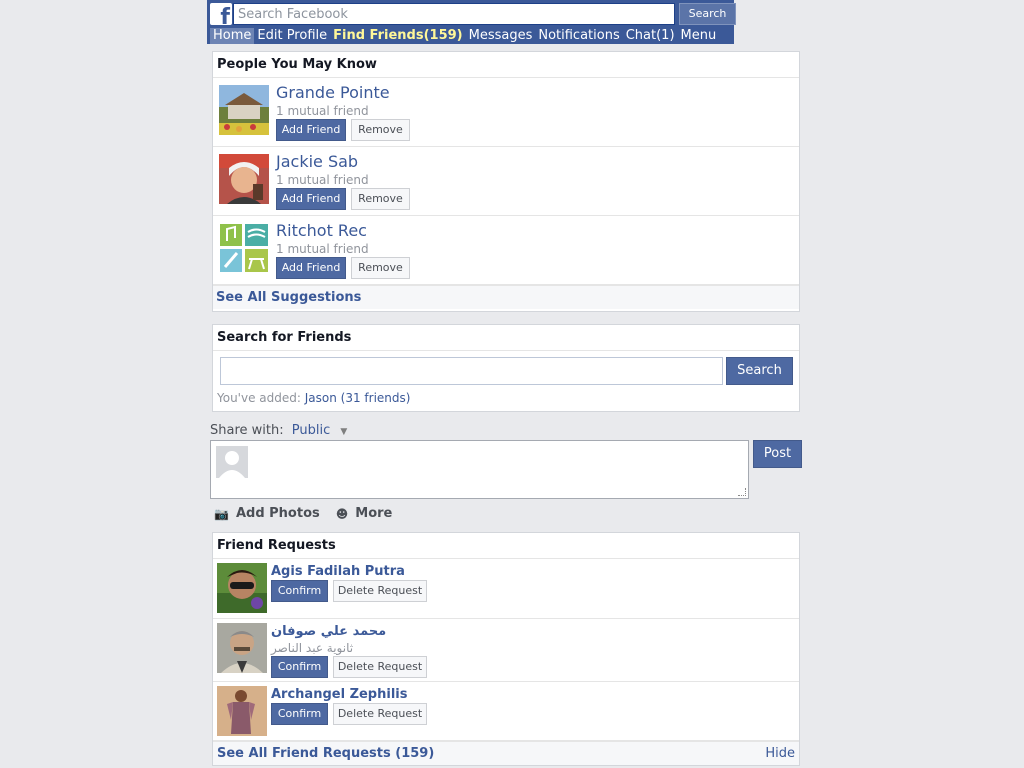 The height and width of the screenshot is (768, 1024). Describe the element at coordinates (506, 297) in the screenshot. I see `see-all-suggestions-link: See All Suggestions` at that location.